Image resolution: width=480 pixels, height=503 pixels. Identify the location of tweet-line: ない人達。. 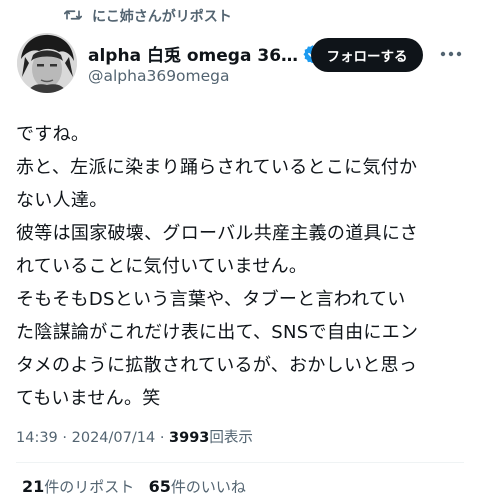
(62, 200).